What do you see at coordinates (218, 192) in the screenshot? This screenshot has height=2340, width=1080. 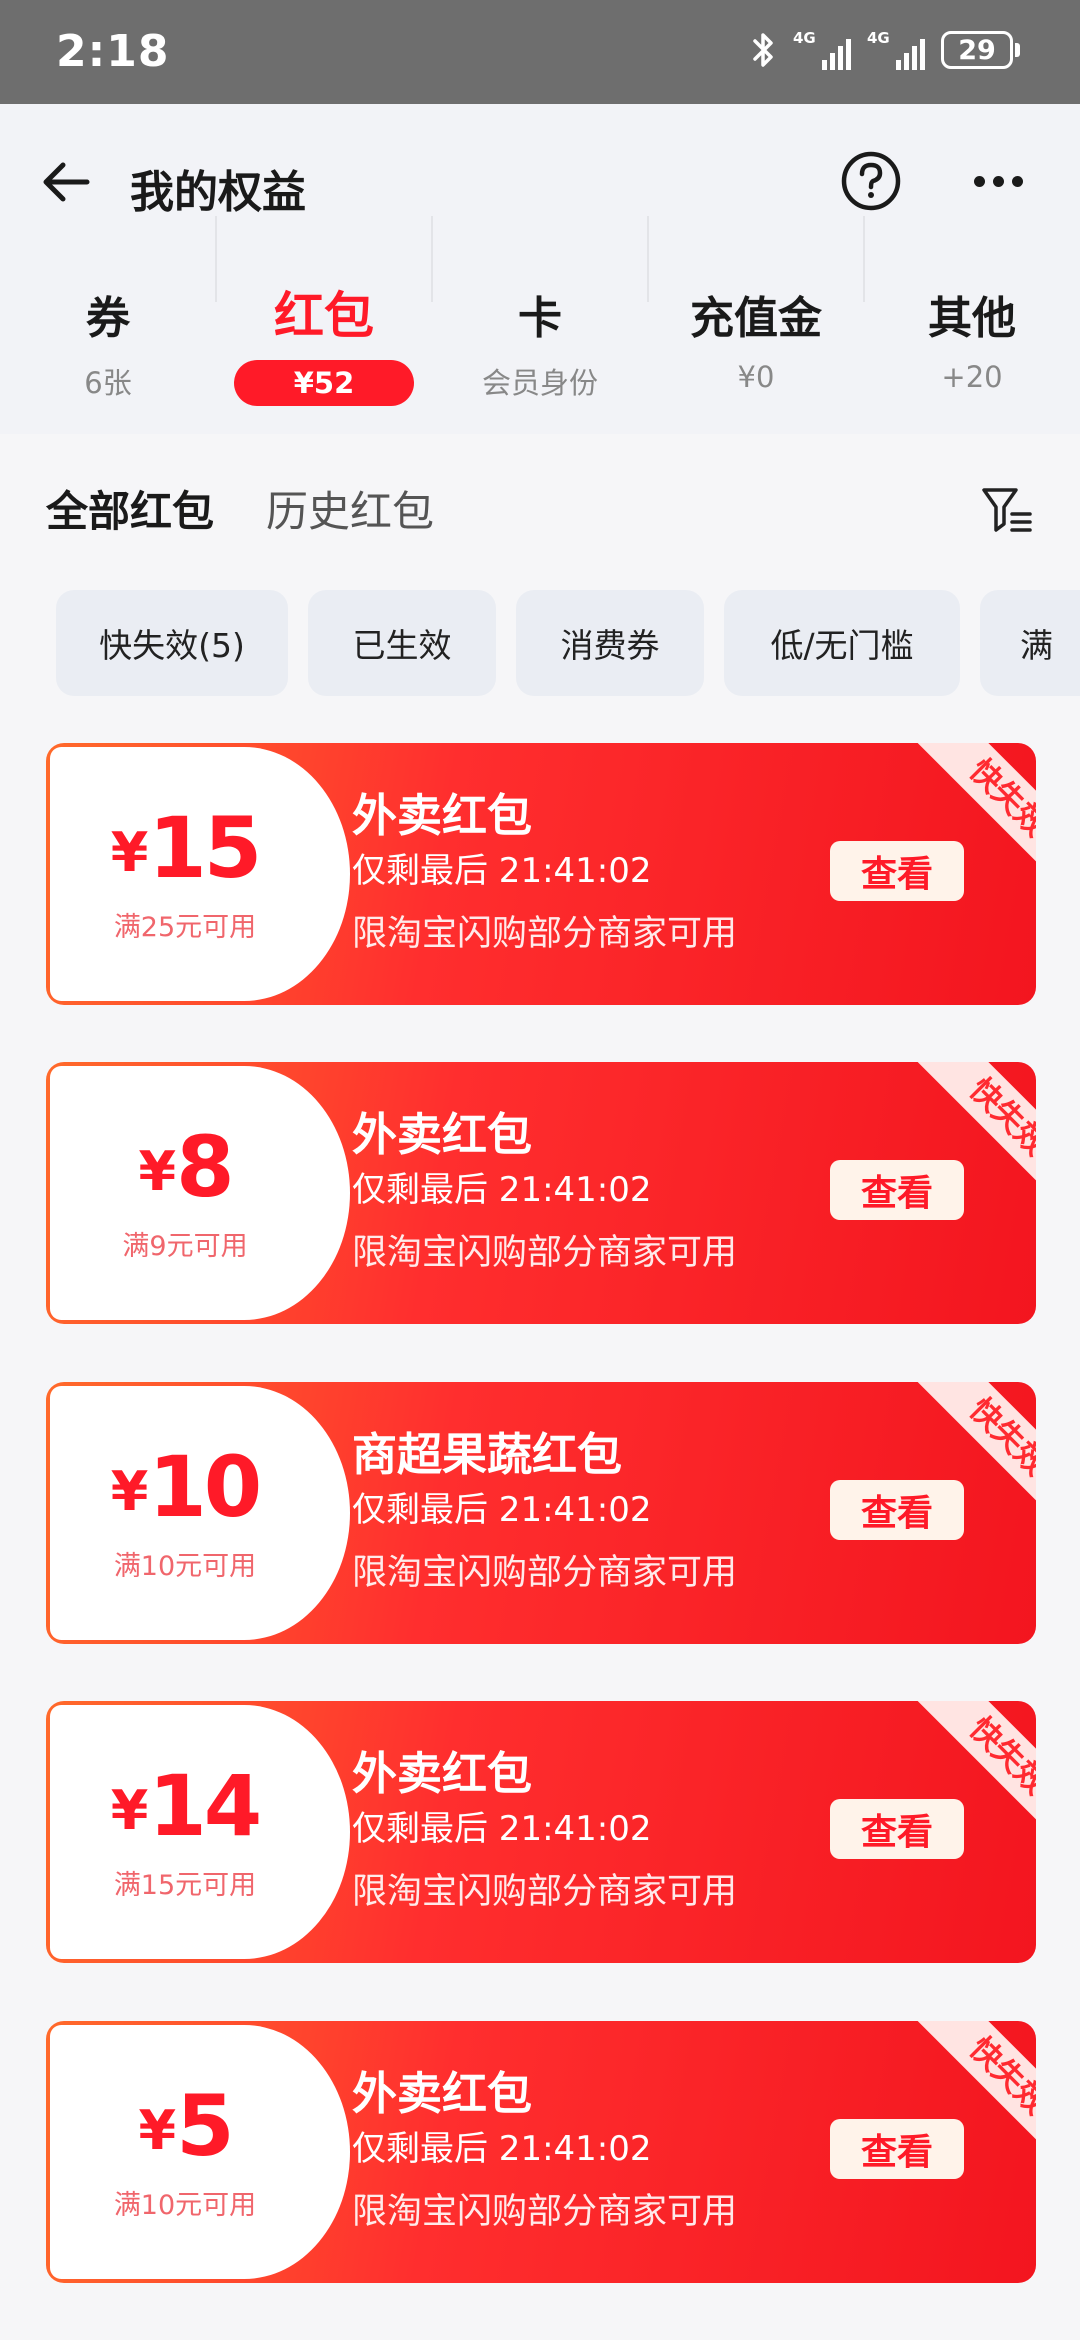 I see `page-title: 我的权益` at bounding box center [218, 192].